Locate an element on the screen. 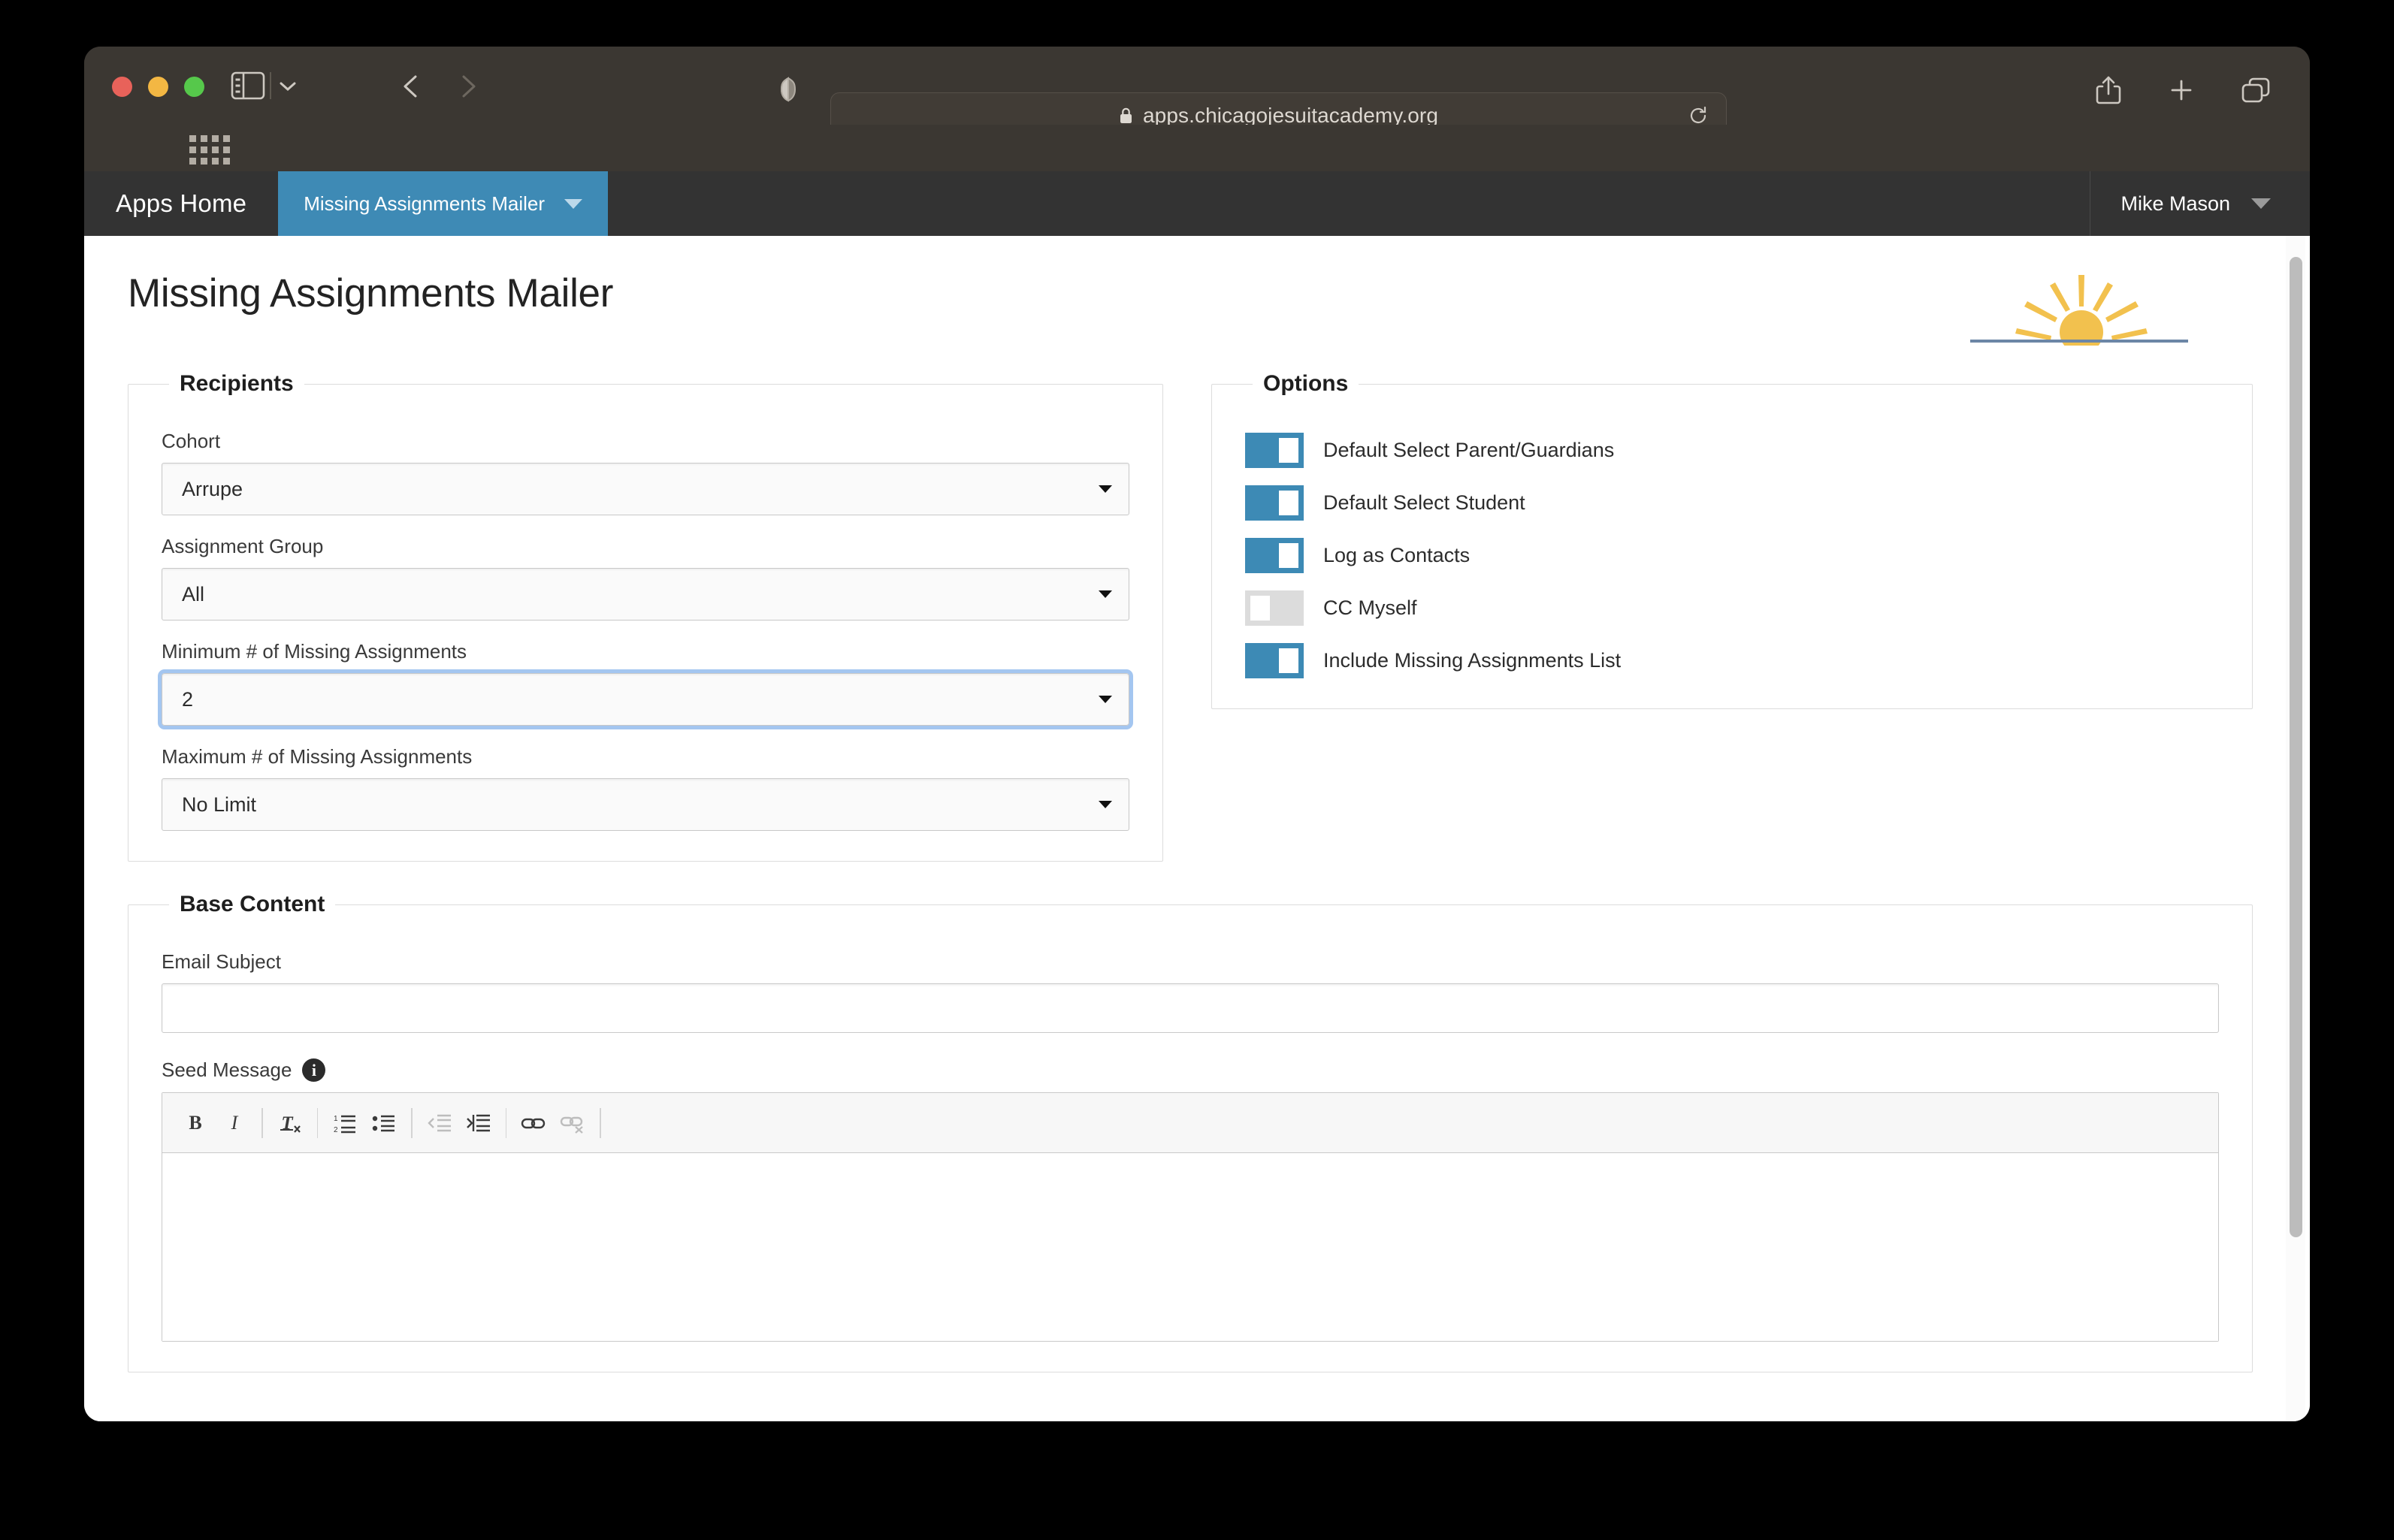 The width and height of the screenshot is (2394, 1540). option-label: Default Select Student is located at coordinates (1424, 502).